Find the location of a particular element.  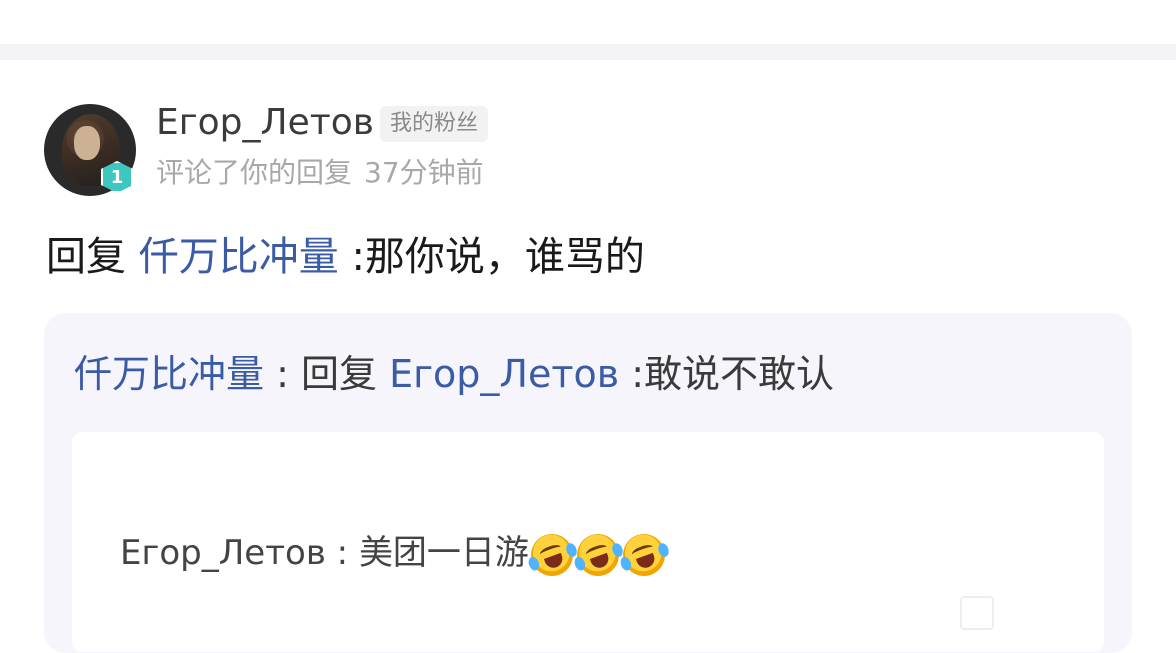

quote-author-link: 仟万比冲量 is located at coordinates (169, 374).